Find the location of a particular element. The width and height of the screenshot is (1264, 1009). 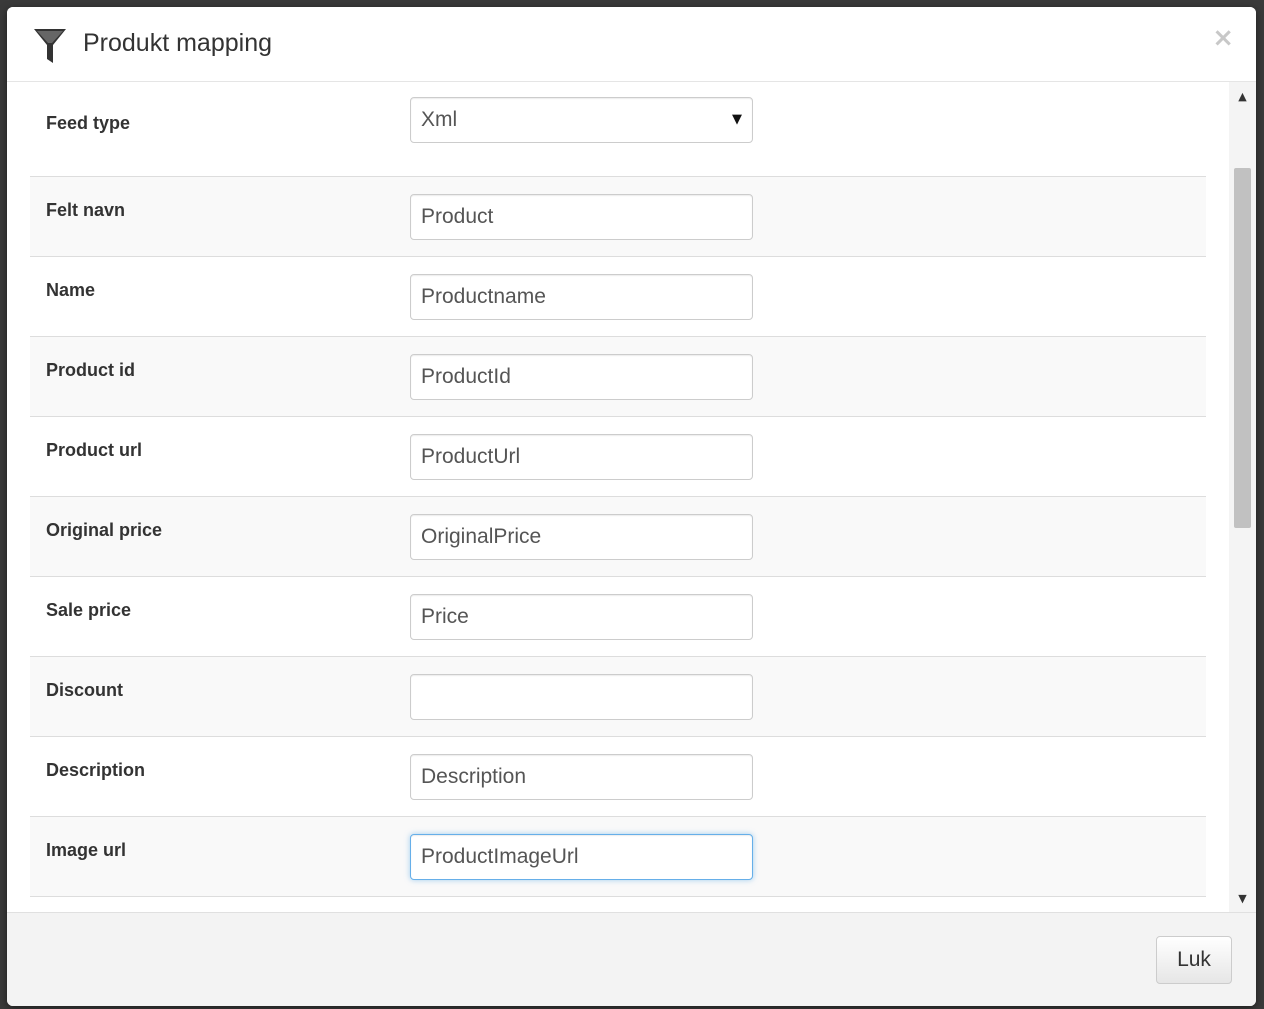

original-price-input: OriginalPrice is located at coordinates (581, 537).